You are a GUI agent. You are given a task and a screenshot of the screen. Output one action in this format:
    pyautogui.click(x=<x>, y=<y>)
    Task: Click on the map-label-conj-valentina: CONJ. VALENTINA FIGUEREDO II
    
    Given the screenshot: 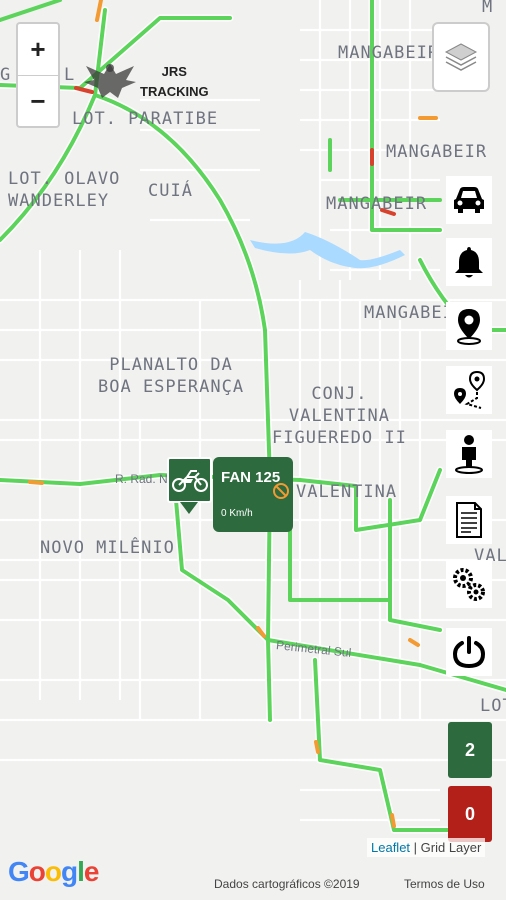 What is the action you would take?
    pyautogui.click(x=339, y=416)
    